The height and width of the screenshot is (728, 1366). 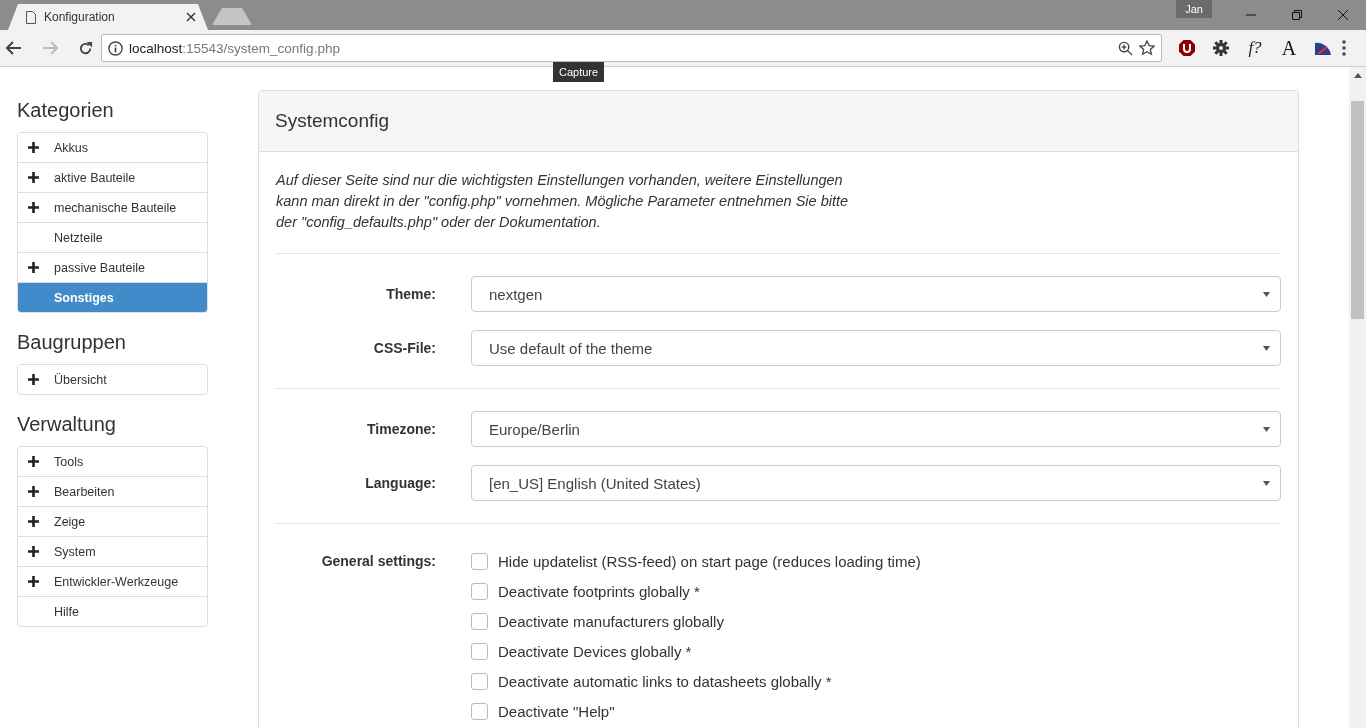 I want to click on sidebar-item: aktive Bauteile, so click(x=112, y=177).